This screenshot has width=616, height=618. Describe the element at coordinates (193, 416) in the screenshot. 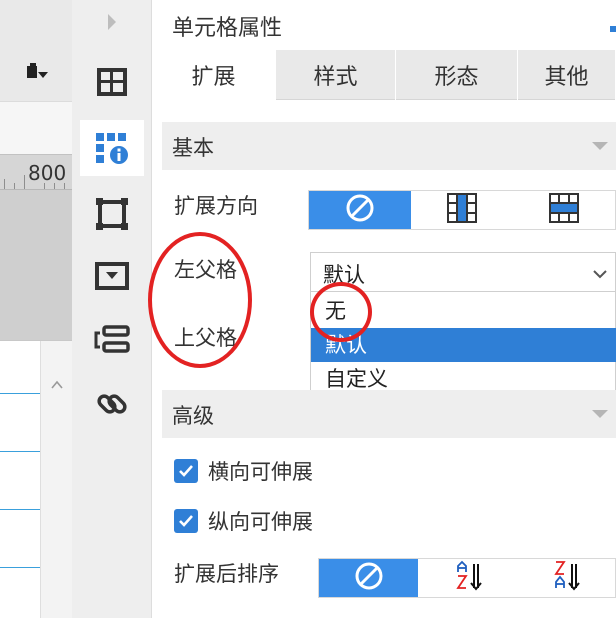

I see `advanced-section-label: 高级` at that location.